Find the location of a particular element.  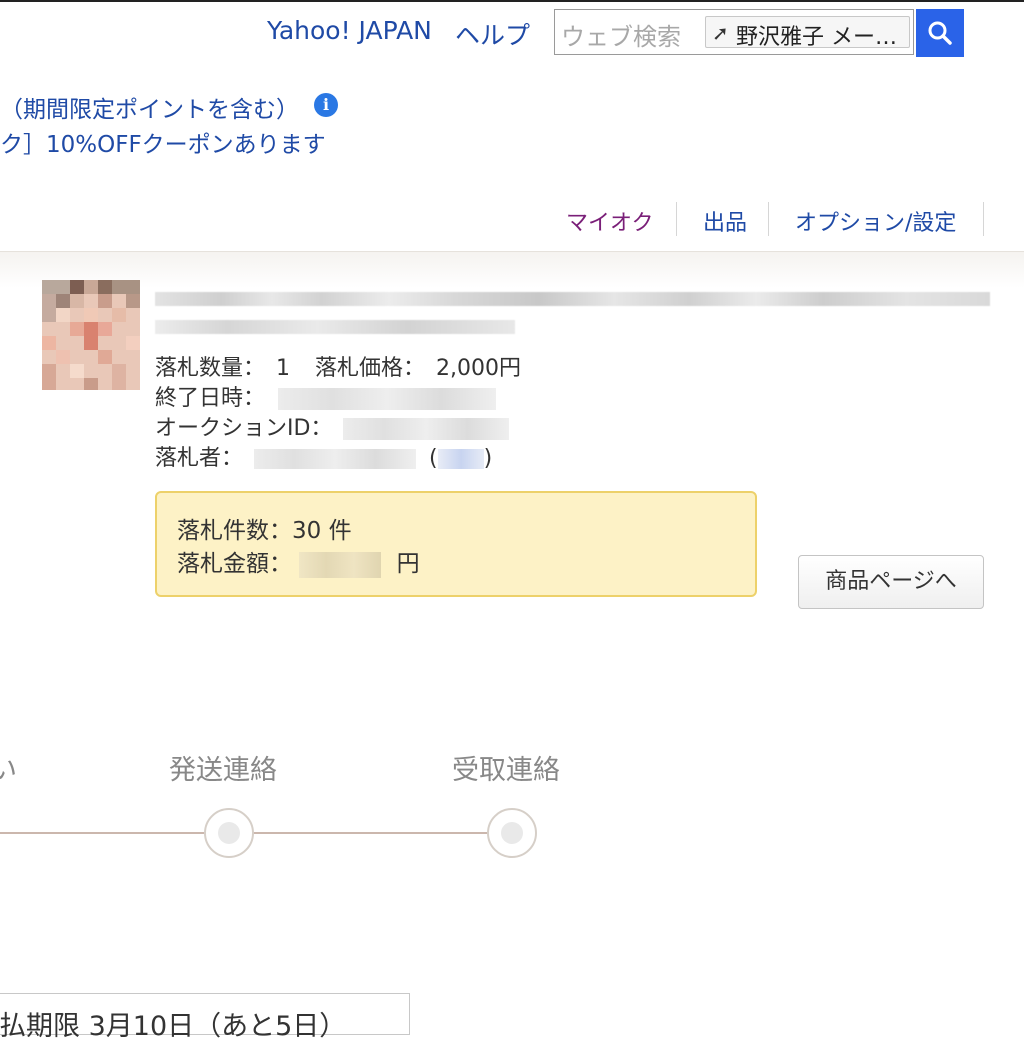

step-dot-receipt is located at coordinates (512, 833).